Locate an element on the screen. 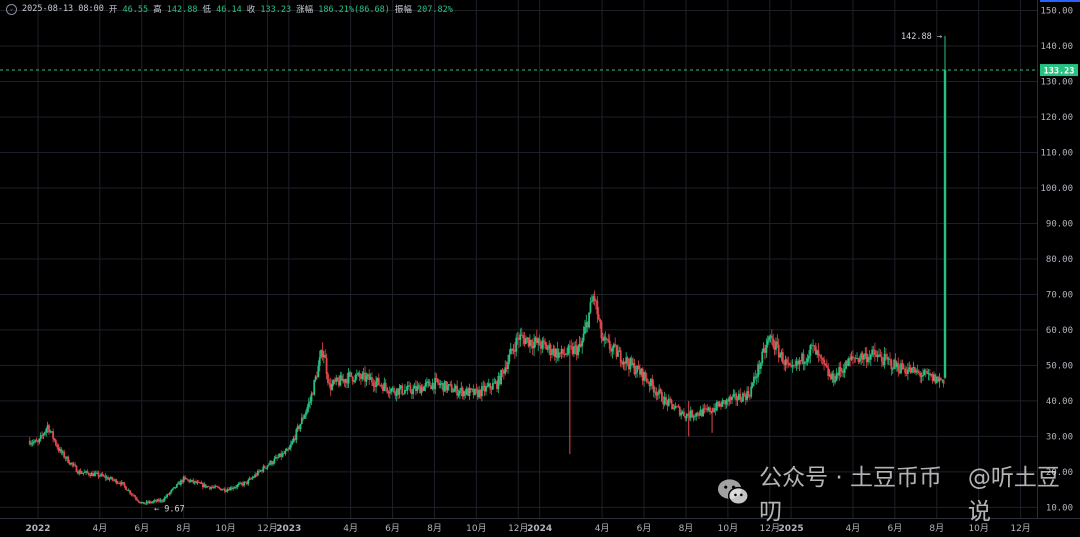 The width and height of the screenshot is (1080, 537). x-tick-label: 4月 is located at coordinates (602, 528).